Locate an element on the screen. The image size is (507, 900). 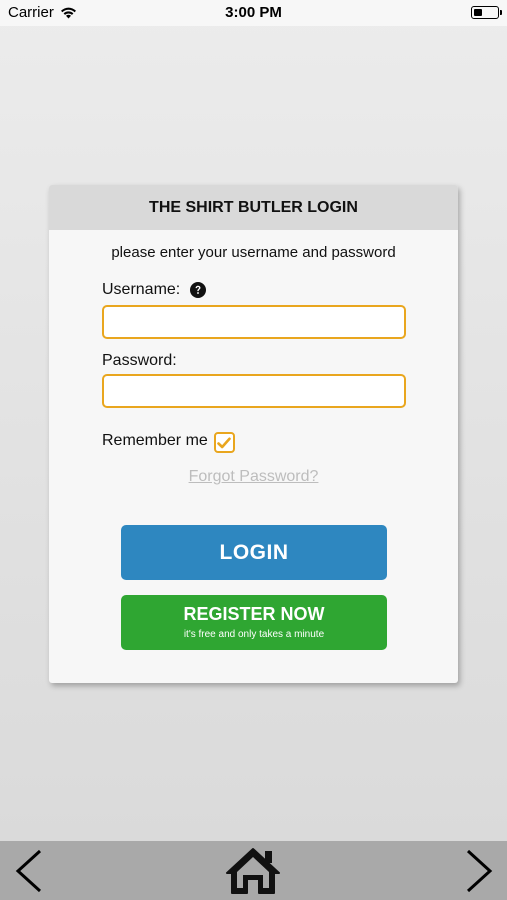
back-arrow-icon is located at coordinates (29, 871).